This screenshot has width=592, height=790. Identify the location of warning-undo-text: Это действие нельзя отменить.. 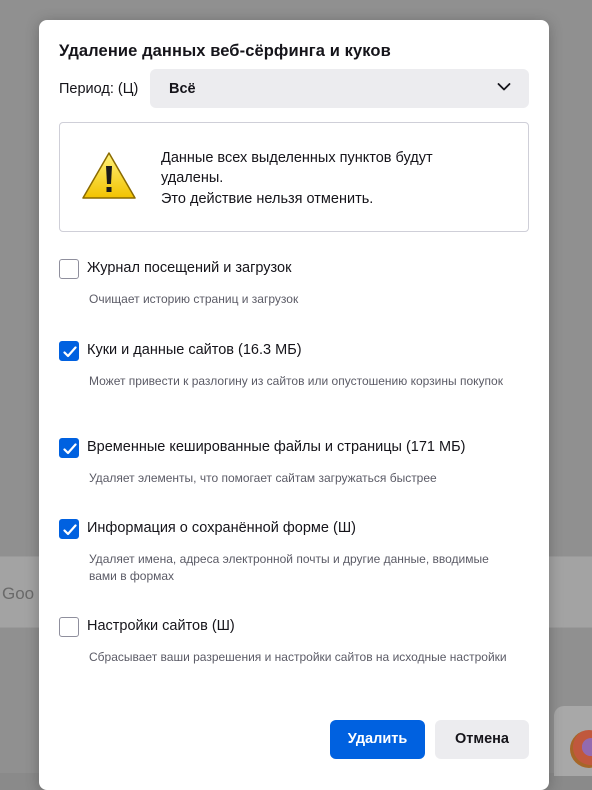
(267, 199).